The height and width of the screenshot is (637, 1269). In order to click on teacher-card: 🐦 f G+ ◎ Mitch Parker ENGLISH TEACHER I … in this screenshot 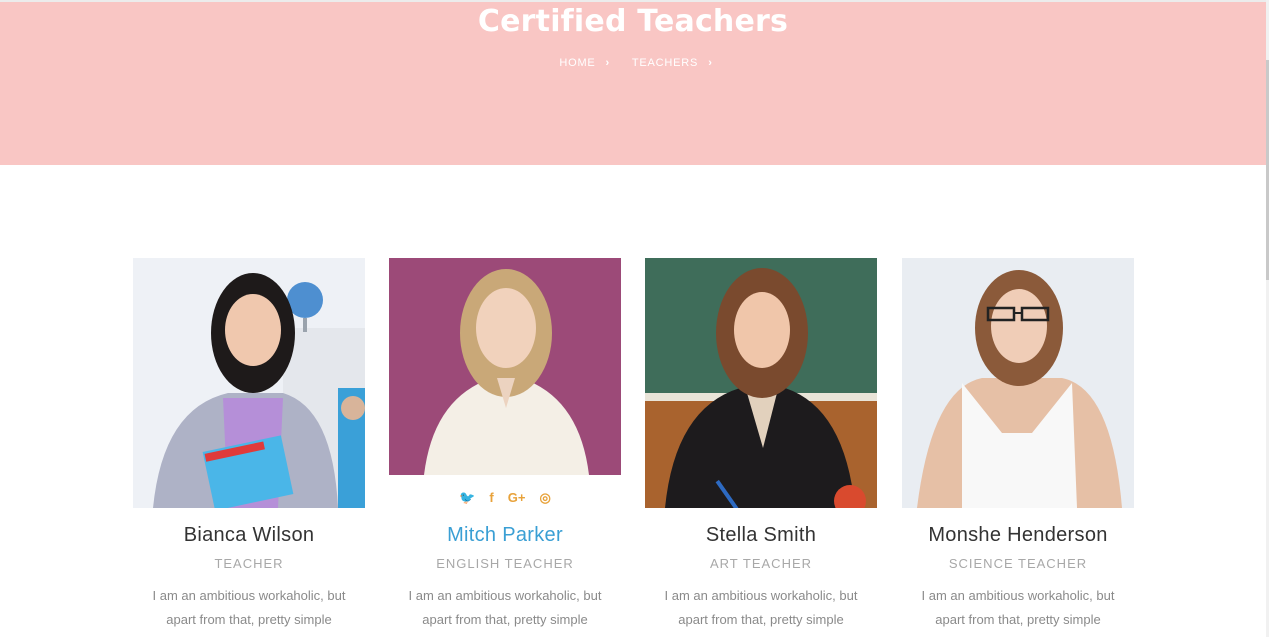, I will do `click(505, 445)`.